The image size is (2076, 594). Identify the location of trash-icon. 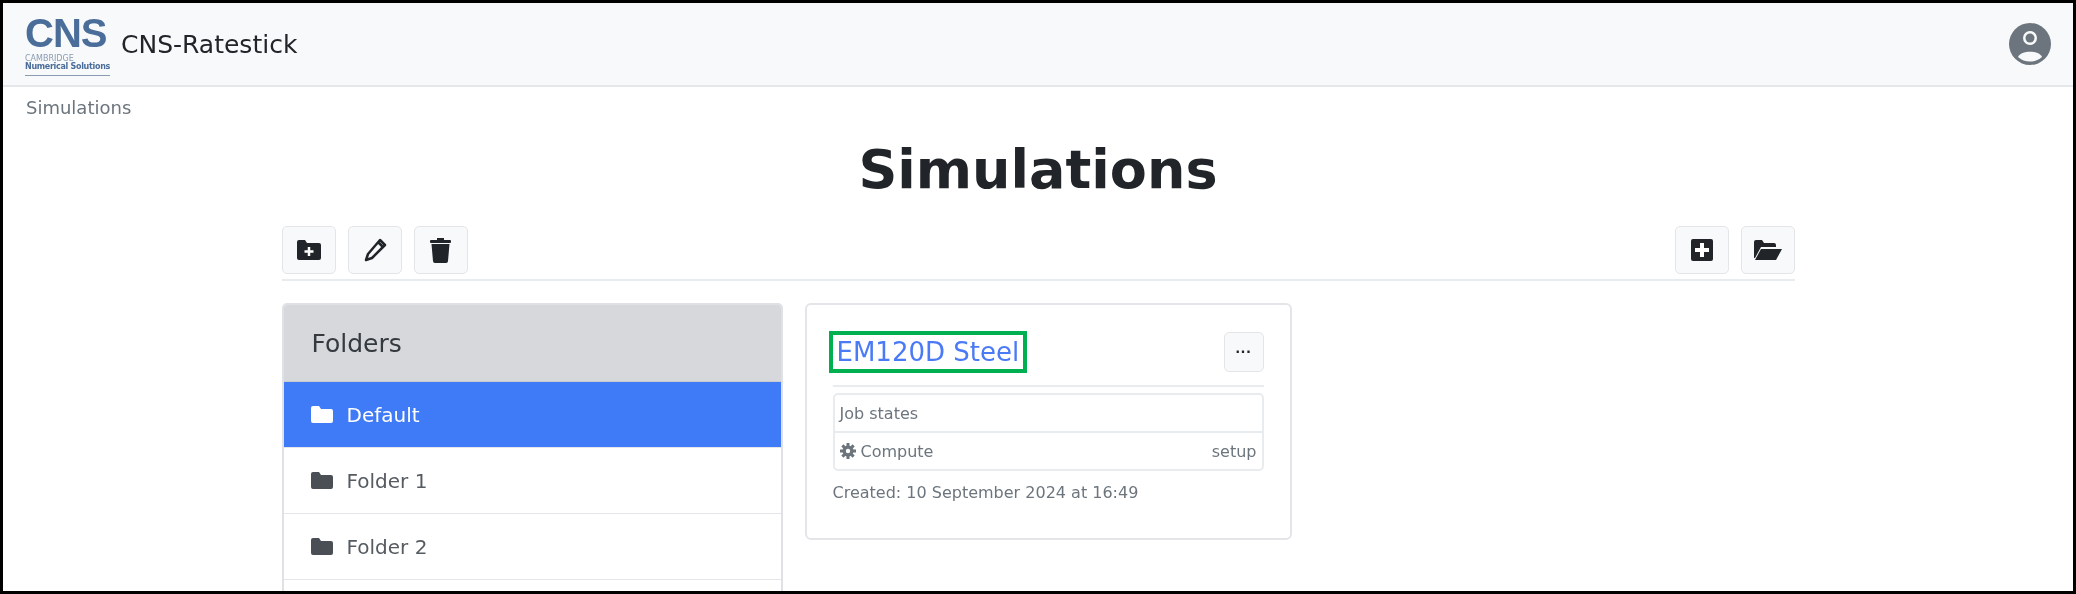
(440, 250).